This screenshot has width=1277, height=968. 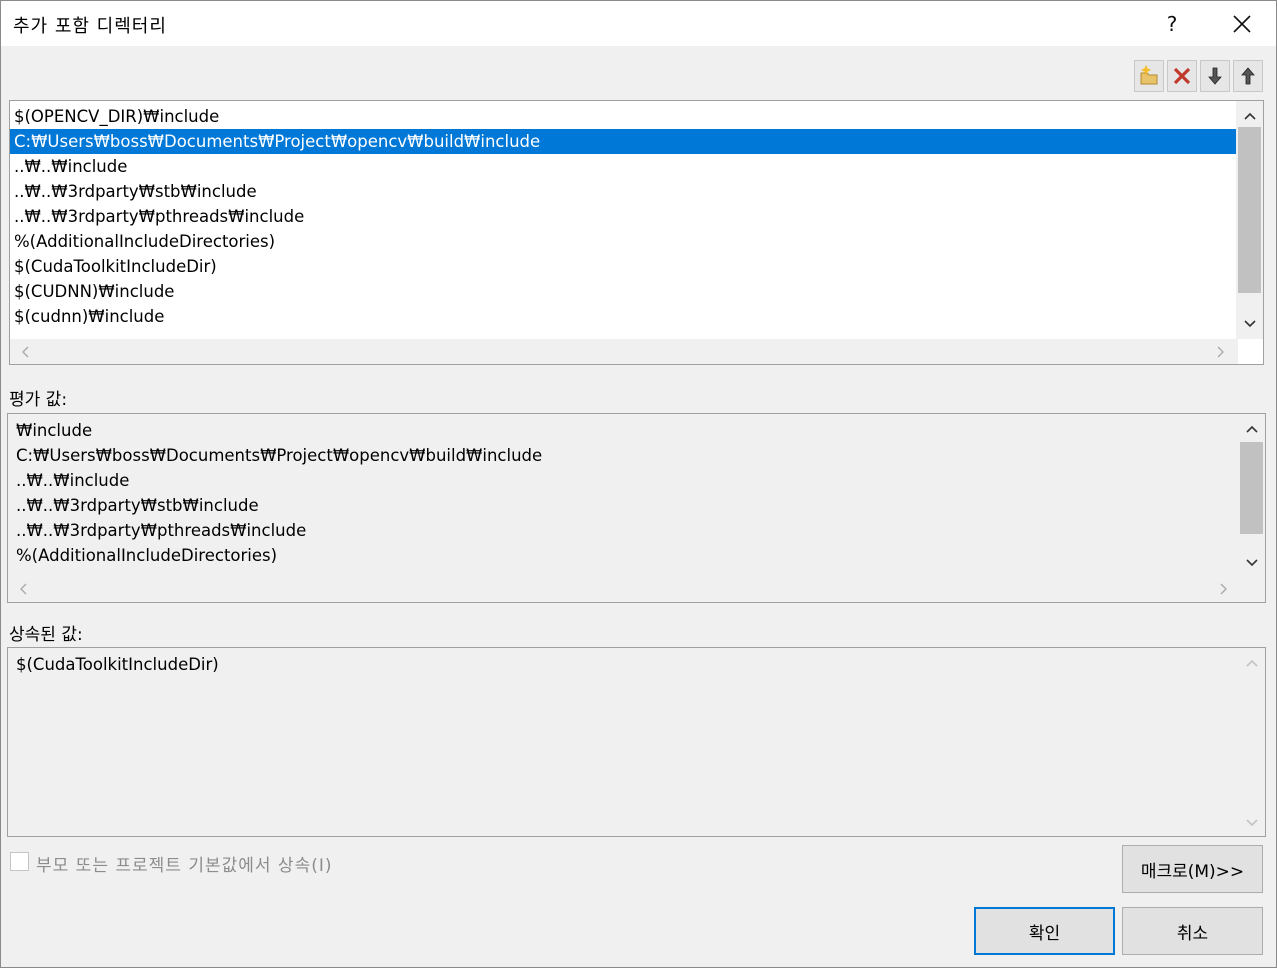 I want to click on move-up-button, so click(x=1248, y=76).